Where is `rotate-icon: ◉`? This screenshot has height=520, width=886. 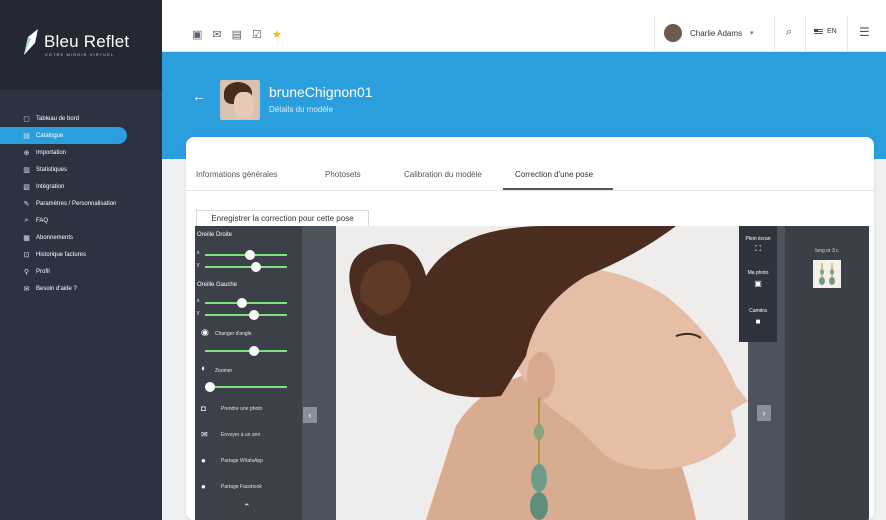
rotate-icon: ◉ is located at coordinates (205, 332).